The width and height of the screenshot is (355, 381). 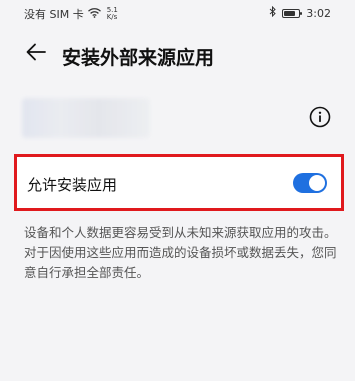 I want to click on bluetooth-icon, so click(x=273, y=12).